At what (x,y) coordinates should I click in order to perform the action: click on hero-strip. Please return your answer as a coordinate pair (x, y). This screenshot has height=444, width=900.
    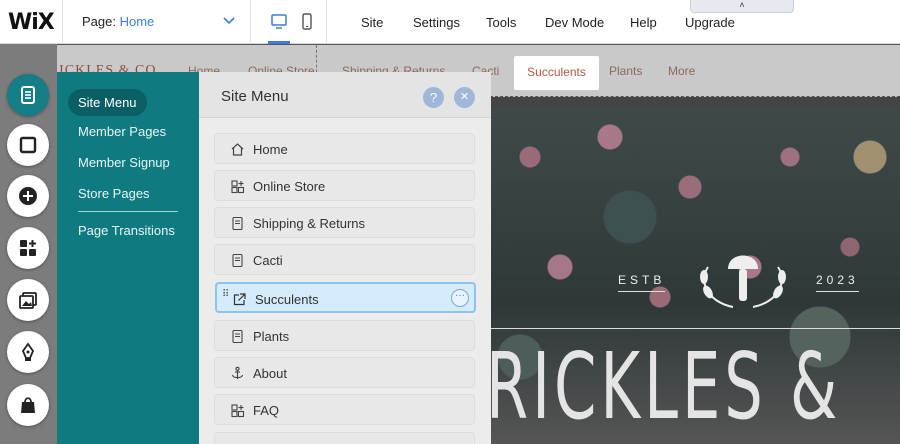
    Looking at the image, I should click on (695, 103).